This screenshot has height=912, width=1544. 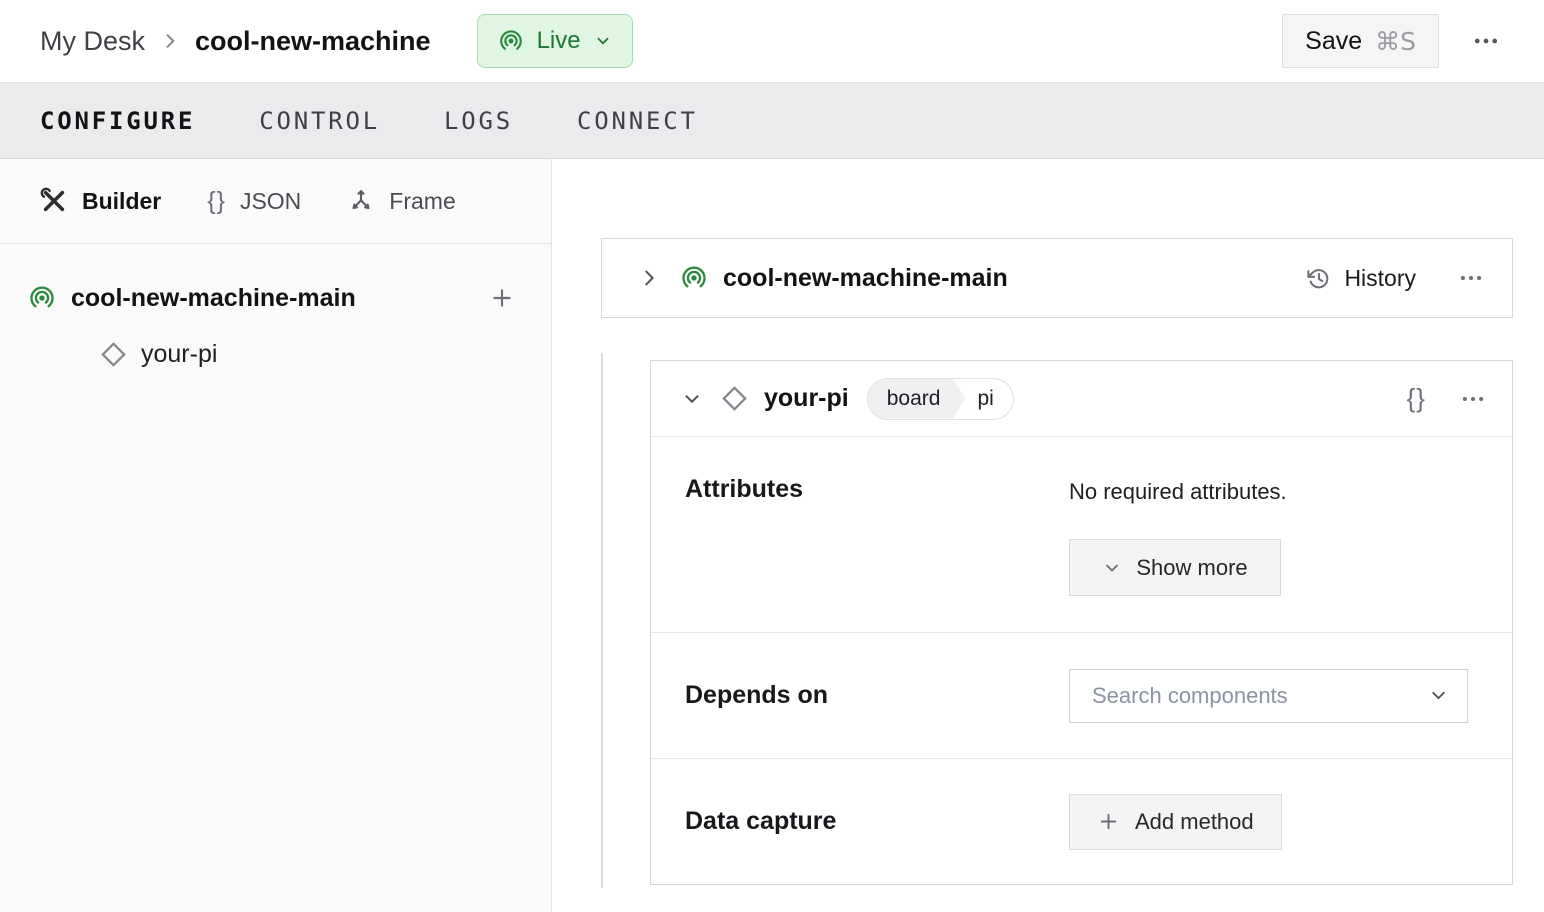 I want to click on attributes-value: No required attributes. Show more, so click(x=1275, y=535).